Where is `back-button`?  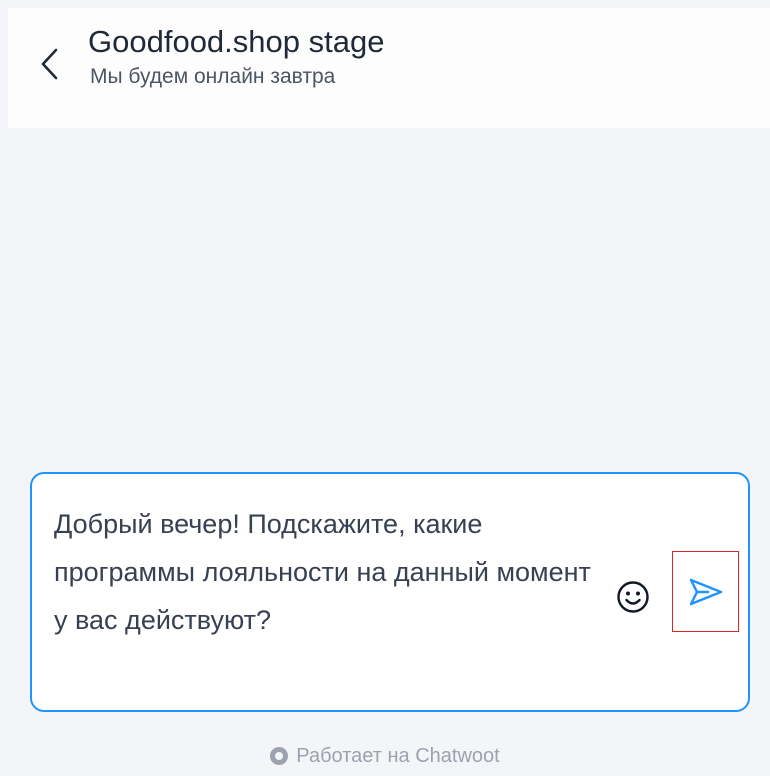
back-button is located at coordinates (50, 64).